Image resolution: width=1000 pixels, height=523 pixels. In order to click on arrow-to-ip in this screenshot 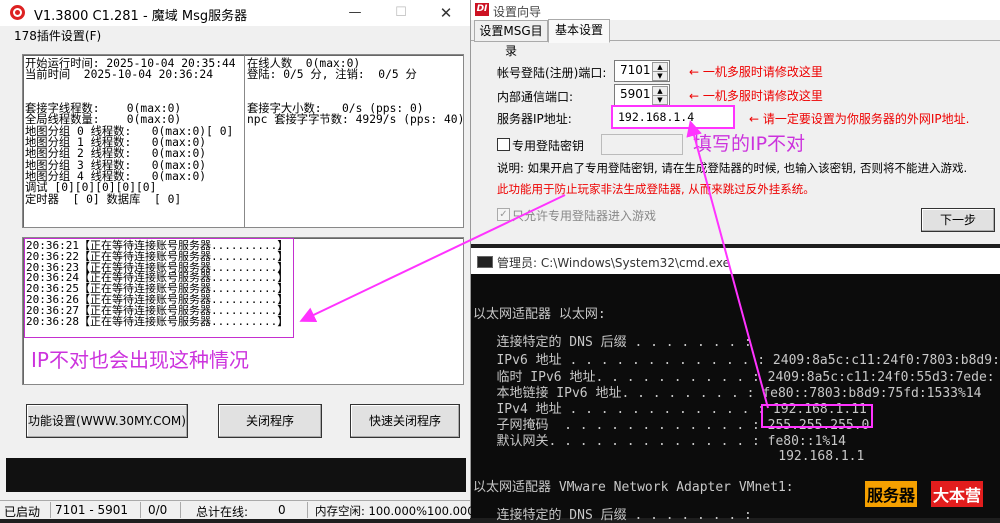, I will do `click(727, 264)`.